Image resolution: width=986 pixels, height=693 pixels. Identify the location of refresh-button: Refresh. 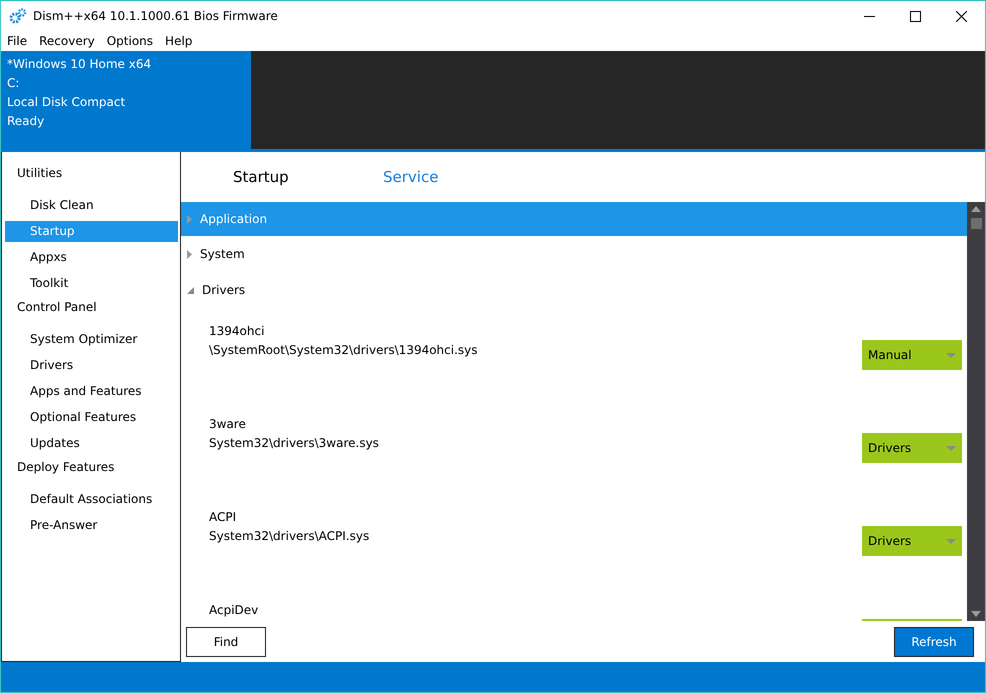
(934, 641).